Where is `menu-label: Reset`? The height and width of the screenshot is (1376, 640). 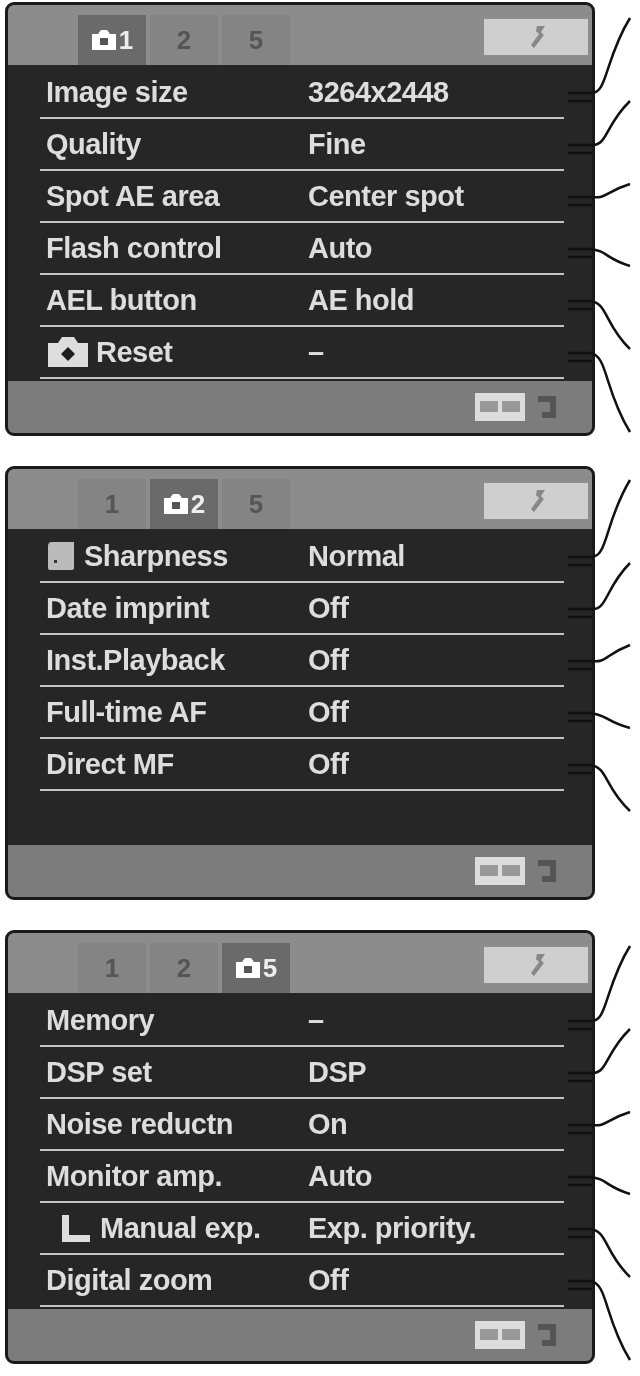 menu-label: Reset is located at coordinates (134, 352).